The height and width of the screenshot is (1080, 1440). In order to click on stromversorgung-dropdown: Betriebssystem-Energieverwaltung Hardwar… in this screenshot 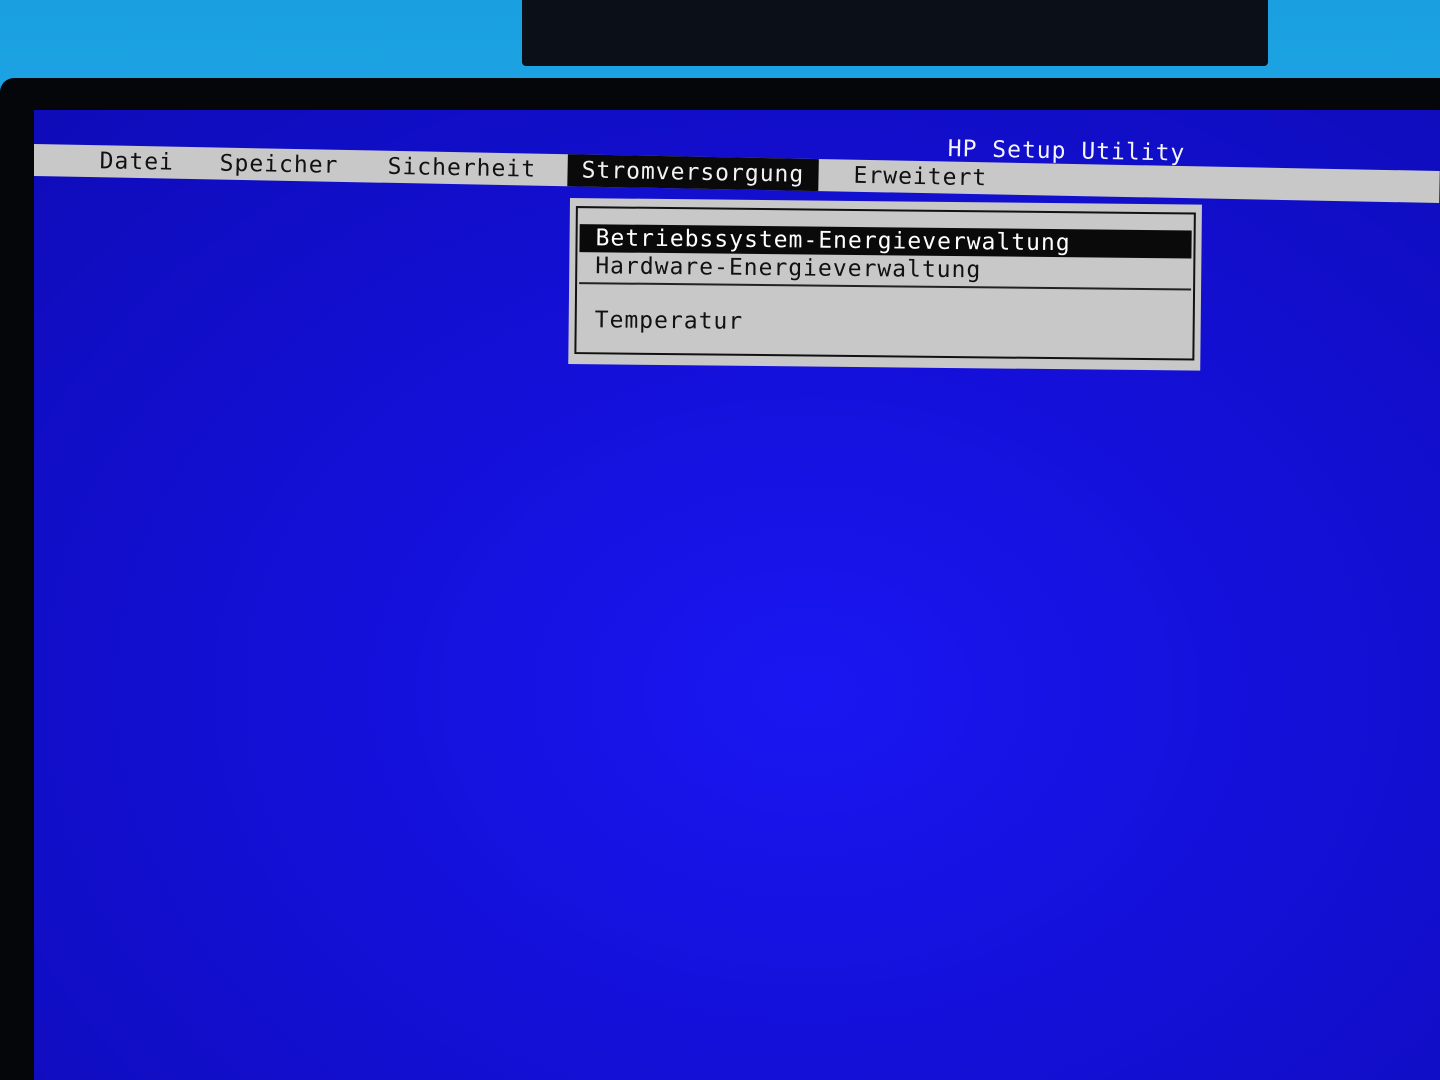, I will do `click(885, 284)`.